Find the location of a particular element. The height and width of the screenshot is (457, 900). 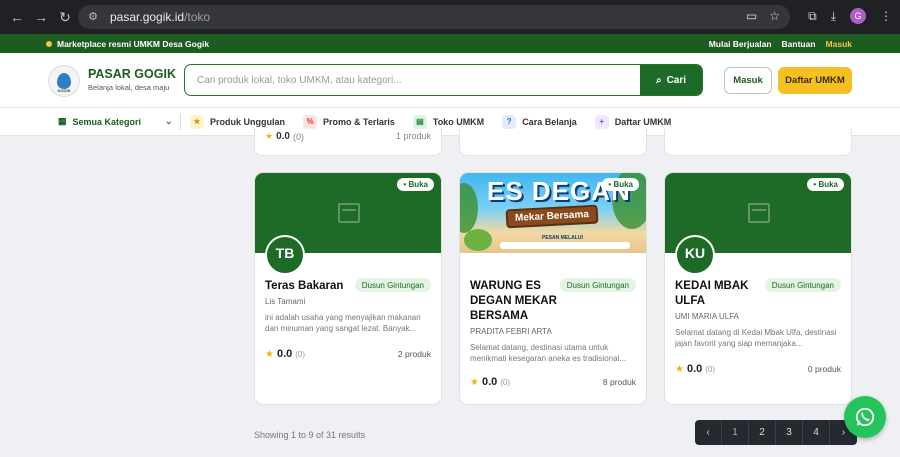

page-1-button: 1 is located at coordinates (735, 432).